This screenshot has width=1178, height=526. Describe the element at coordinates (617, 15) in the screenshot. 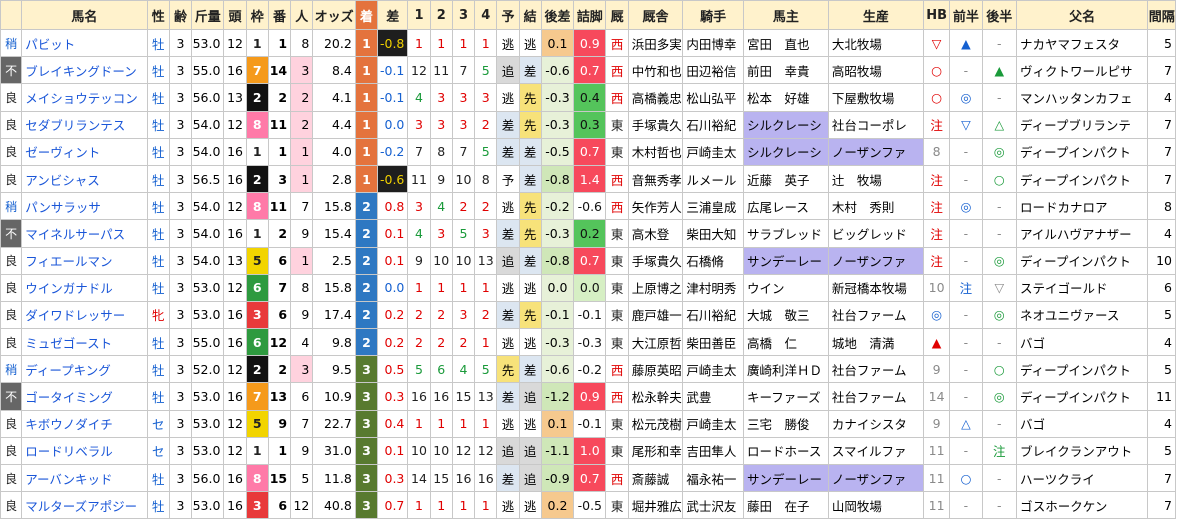

I see `header-col-stable: 厩` at that location.